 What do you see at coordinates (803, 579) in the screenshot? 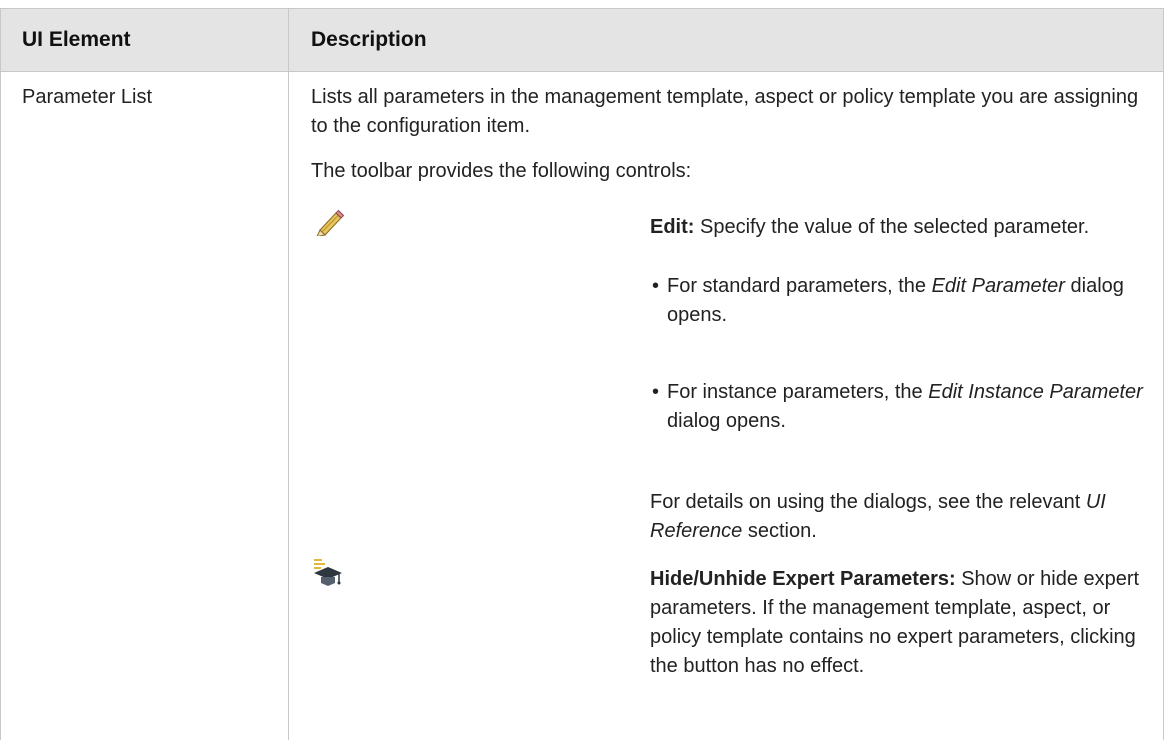
I see `expert-control-title: Hide/Unhide Expert Parameters:` at bounding box center [803, 579].